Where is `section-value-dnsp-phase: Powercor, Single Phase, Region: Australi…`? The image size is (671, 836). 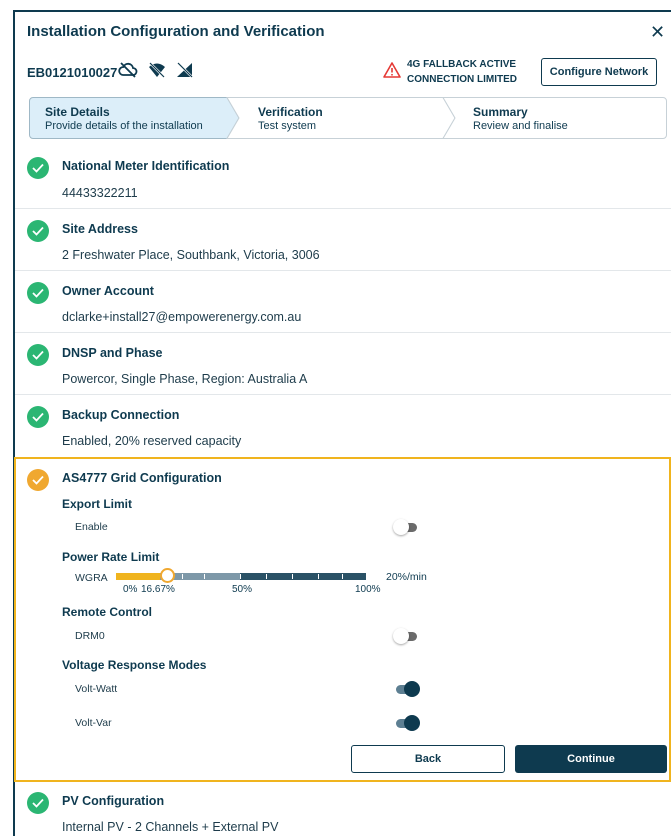 section-value-dnsp-phase: Powercor, Single Phase, Region: Australi… is located at coordinates (185, 379).